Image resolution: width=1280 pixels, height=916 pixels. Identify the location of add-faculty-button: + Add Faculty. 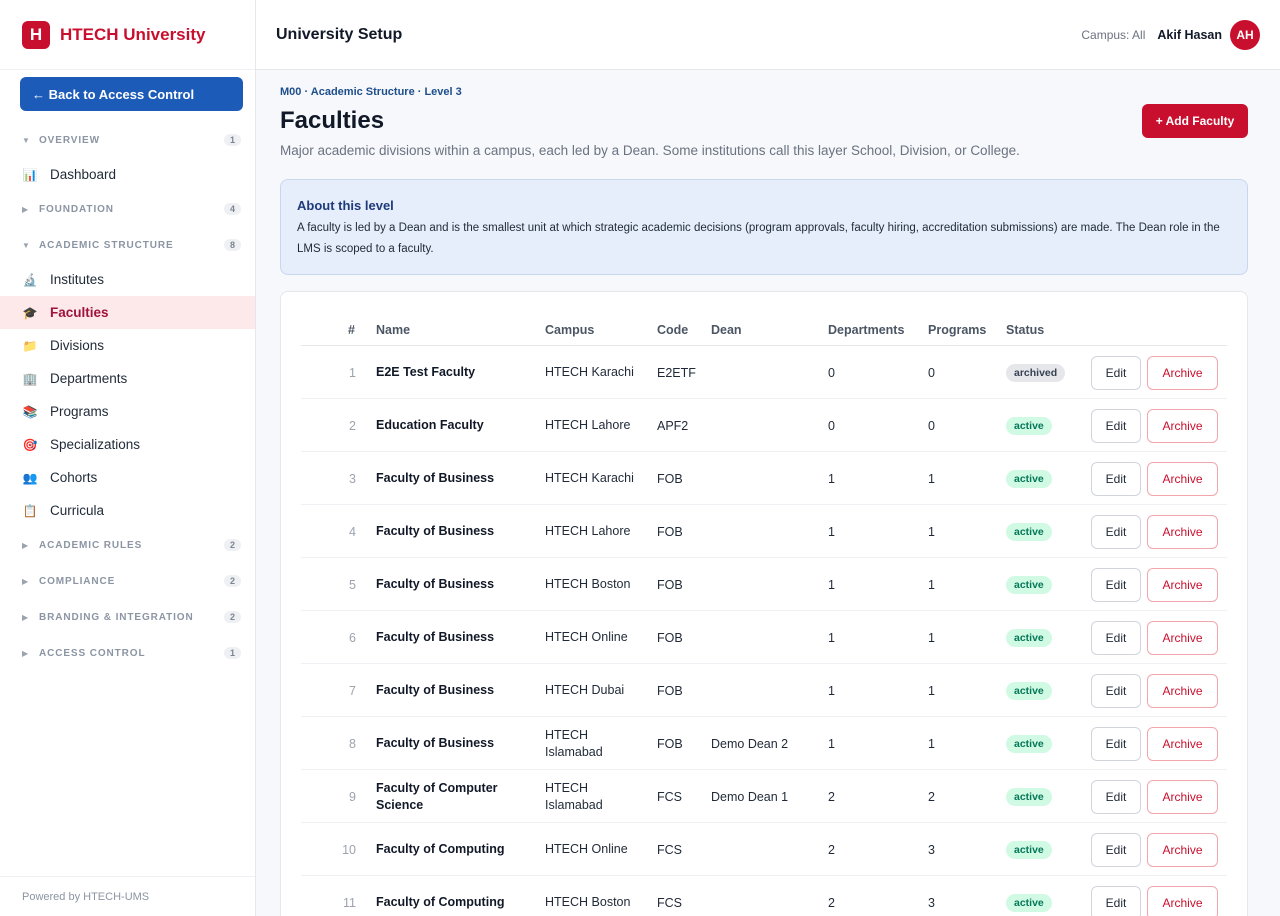
(1195, 121).